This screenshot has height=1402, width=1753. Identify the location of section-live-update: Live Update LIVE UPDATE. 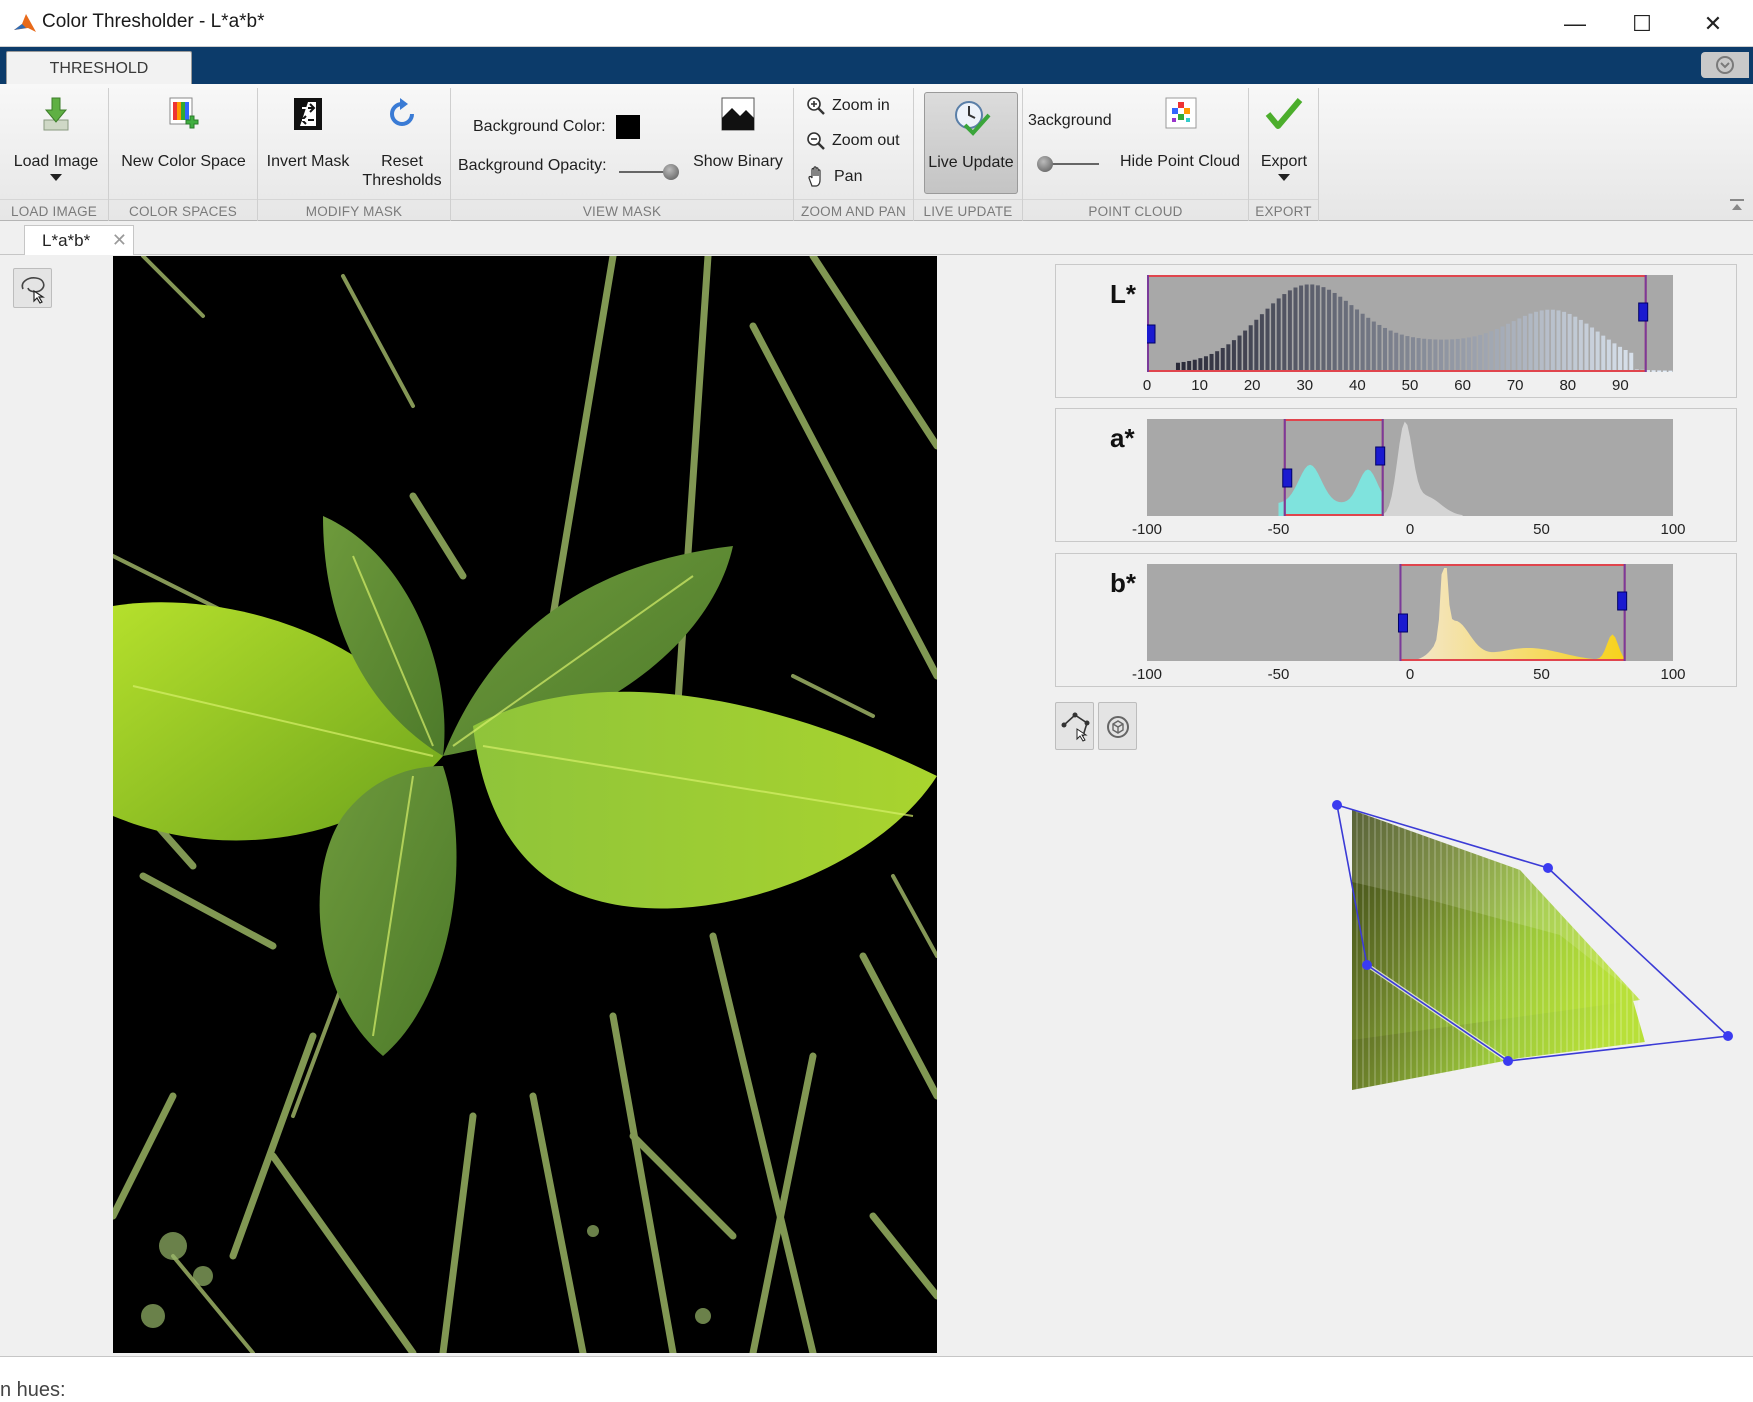
(968, 154).